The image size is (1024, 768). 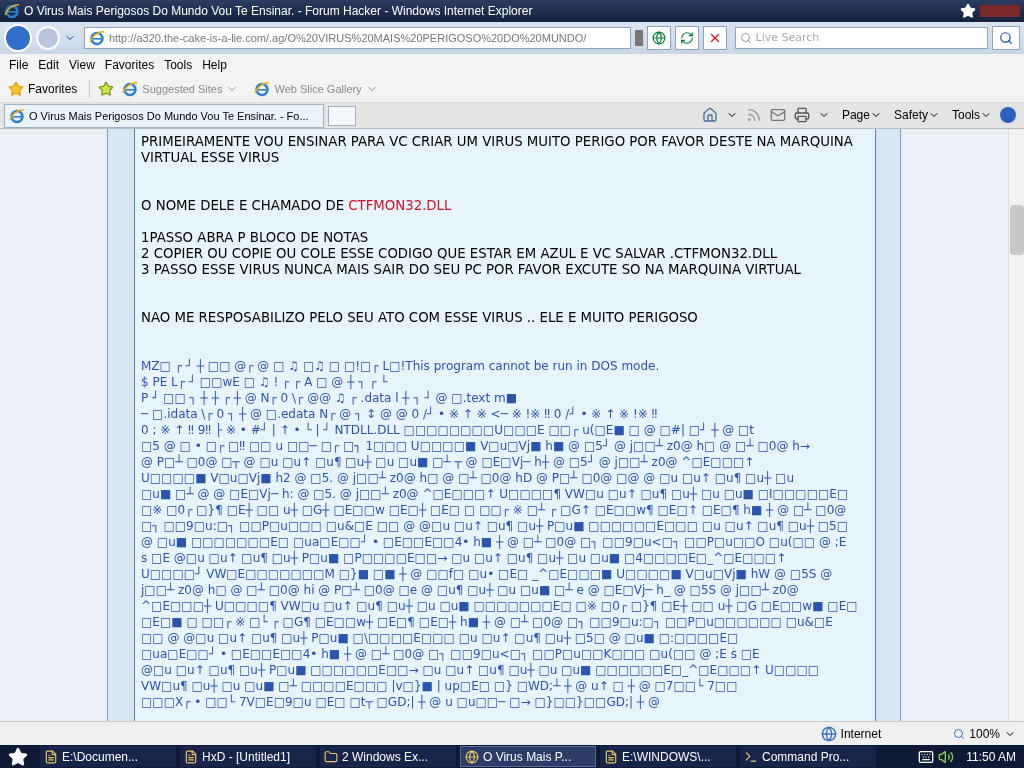 What do you see at coordinates (399, 414) in the screenshot?
I see `code-line: ─ □.idata \┌ 0 ┐ ┼ @ □.edata N┌ @ ┐ ↕ @ @ 0 /┘ • ※ ↑ ※ <─ ※ !※ ‼ 0 /┘ • ※ ↑ ※ !※ ‼` at bounding box center [399, 414].